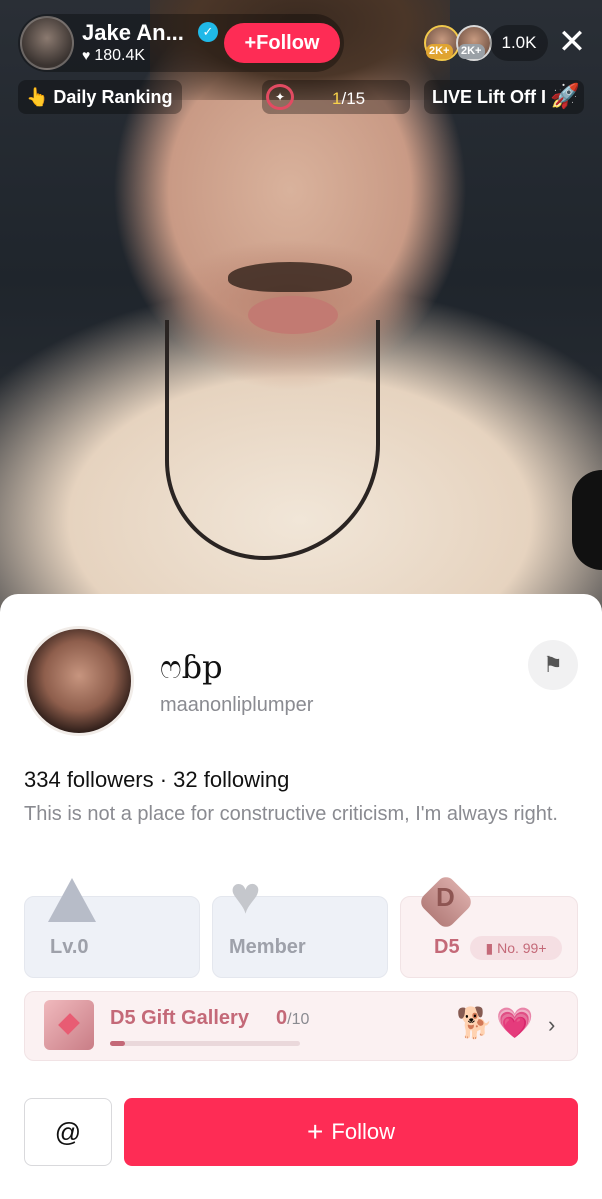 The height and width of the screenshot is (1199, 602). I want to click on host-follow-button: +Follow, so click(282, 43).